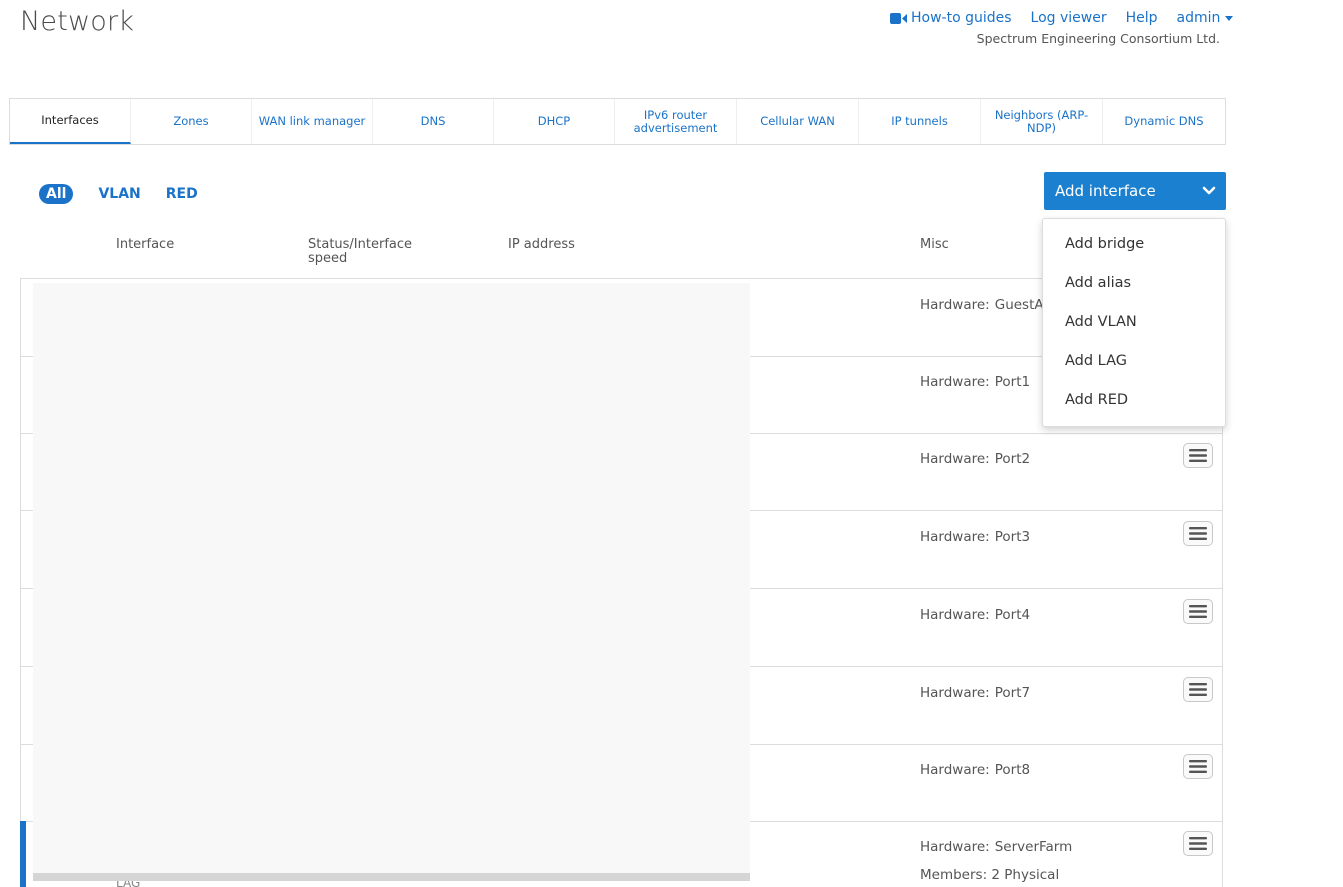 Image resolution: width=1343 pixels, height=887 pixels. Describe the element at coordinates (975, 615) in the screenshot. I see `hardware-cell: Hardware: Port4` at that location.